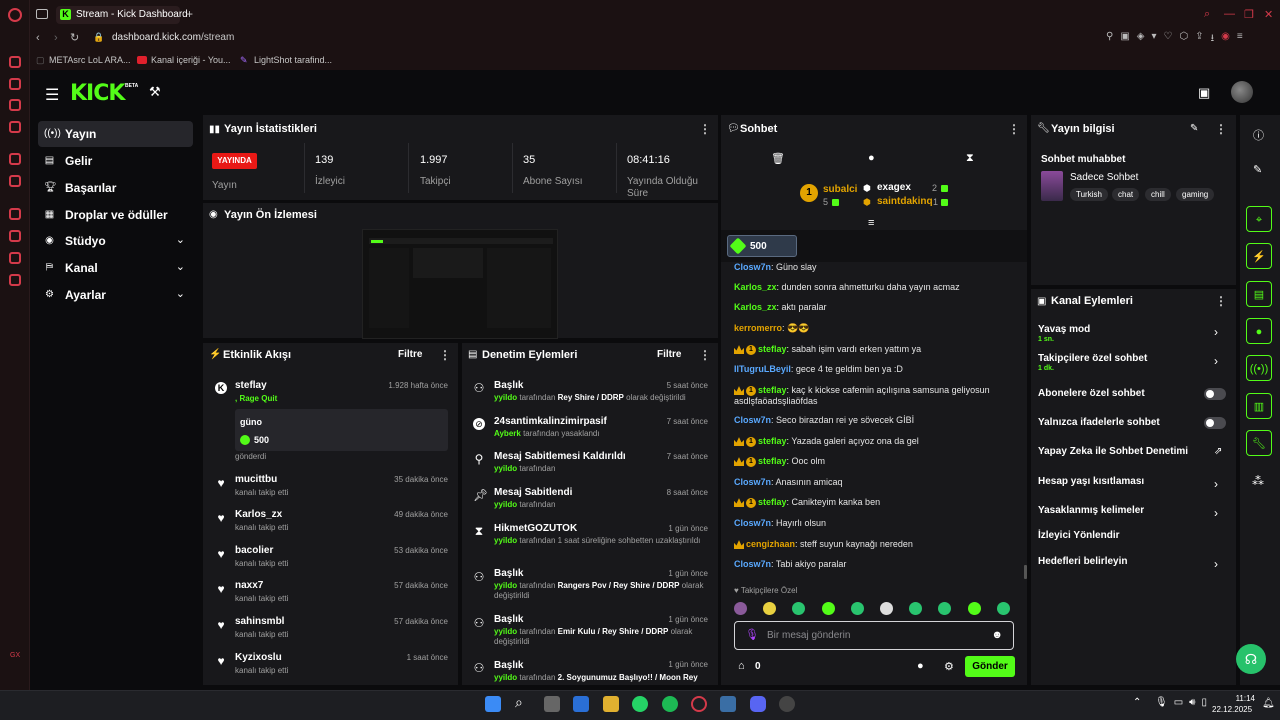 The width and height of the screenshot is (1280, 720). What do you see at coordinates (1168, 38) in the screenshot?
I see `heart-icon: ♡` at bounding box center [1168, 38].